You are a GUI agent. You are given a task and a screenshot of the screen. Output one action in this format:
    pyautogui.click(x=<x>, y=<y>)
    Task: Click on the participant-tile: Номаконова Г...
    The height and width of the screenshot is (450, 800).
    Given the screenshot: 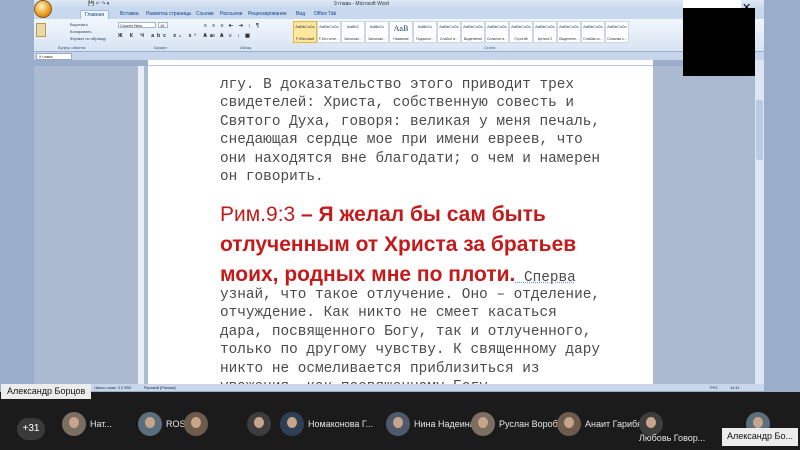 What is the action you would take?
    pyautogui.click(x=326, y=424)
    